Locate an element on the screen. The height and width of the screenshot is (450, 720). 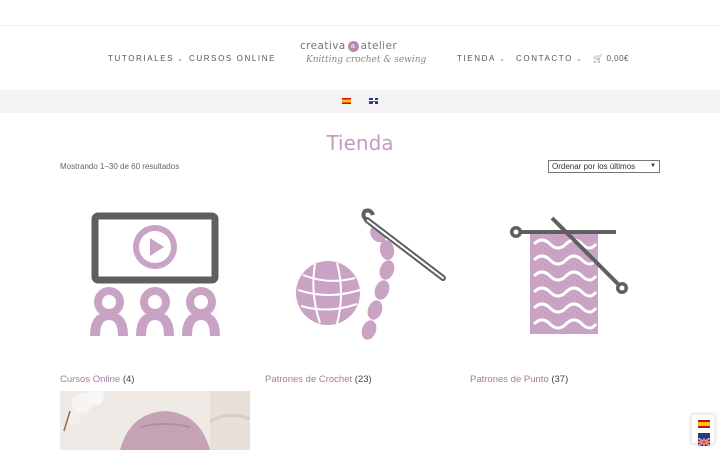
category-count: (37) is located at coordinates (560, 379).